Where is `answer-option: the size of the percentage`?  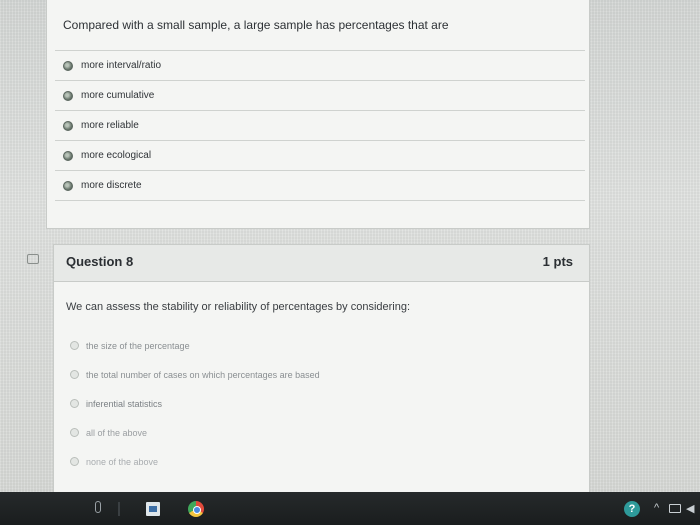
answer-option: the size of the percentage is located at coordinates (321, 345).